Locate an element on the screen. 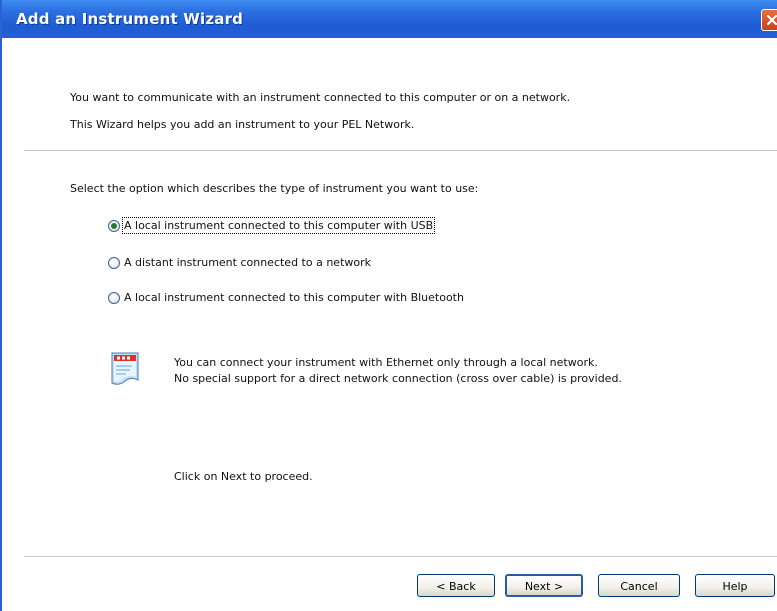 Image resolution: width=777 pixels, height=611 pixels. info-document-icon is located at coordinates (126, 369).